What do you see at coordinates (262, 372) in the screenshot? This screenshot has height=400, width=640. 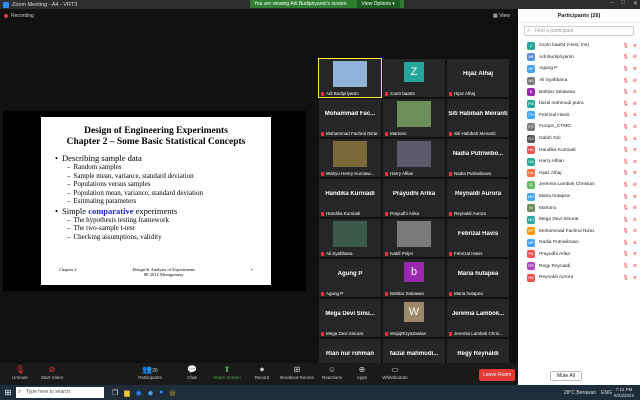 I see `record-button: ⏺ Record` at bounding box center [262, 372].